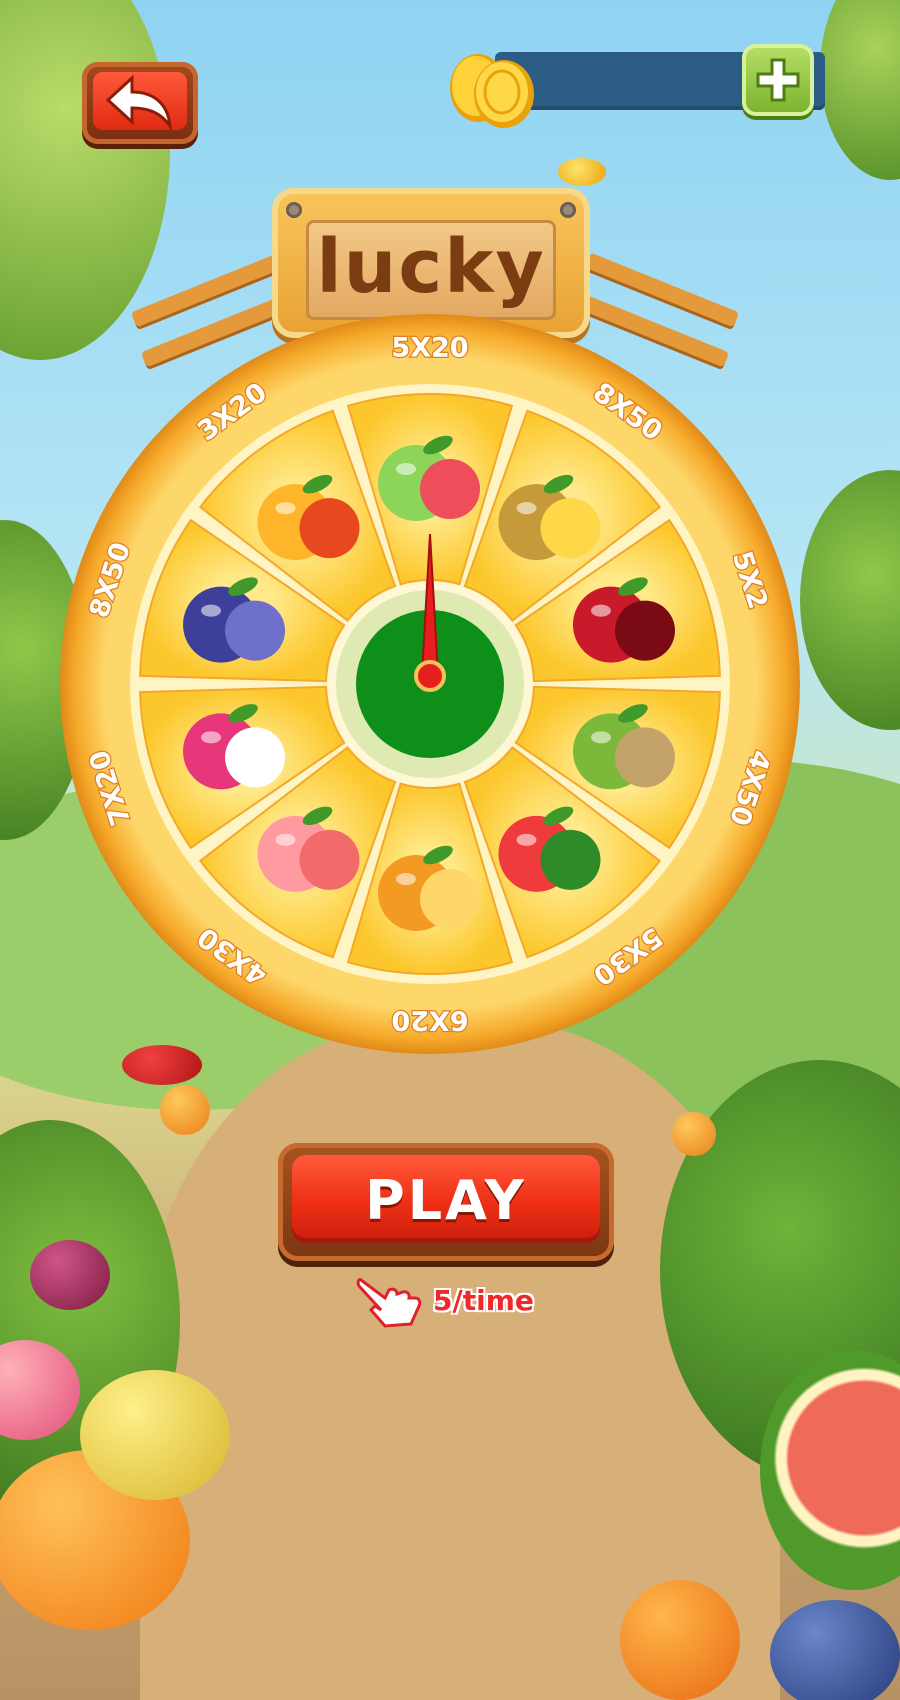 Image resolution: width=900 pixels, height=1700 pixels. What do you see at coordinates (431, 267) in the screenshot?
I see `sign-title: lucky` at bounding box center [431, 267].